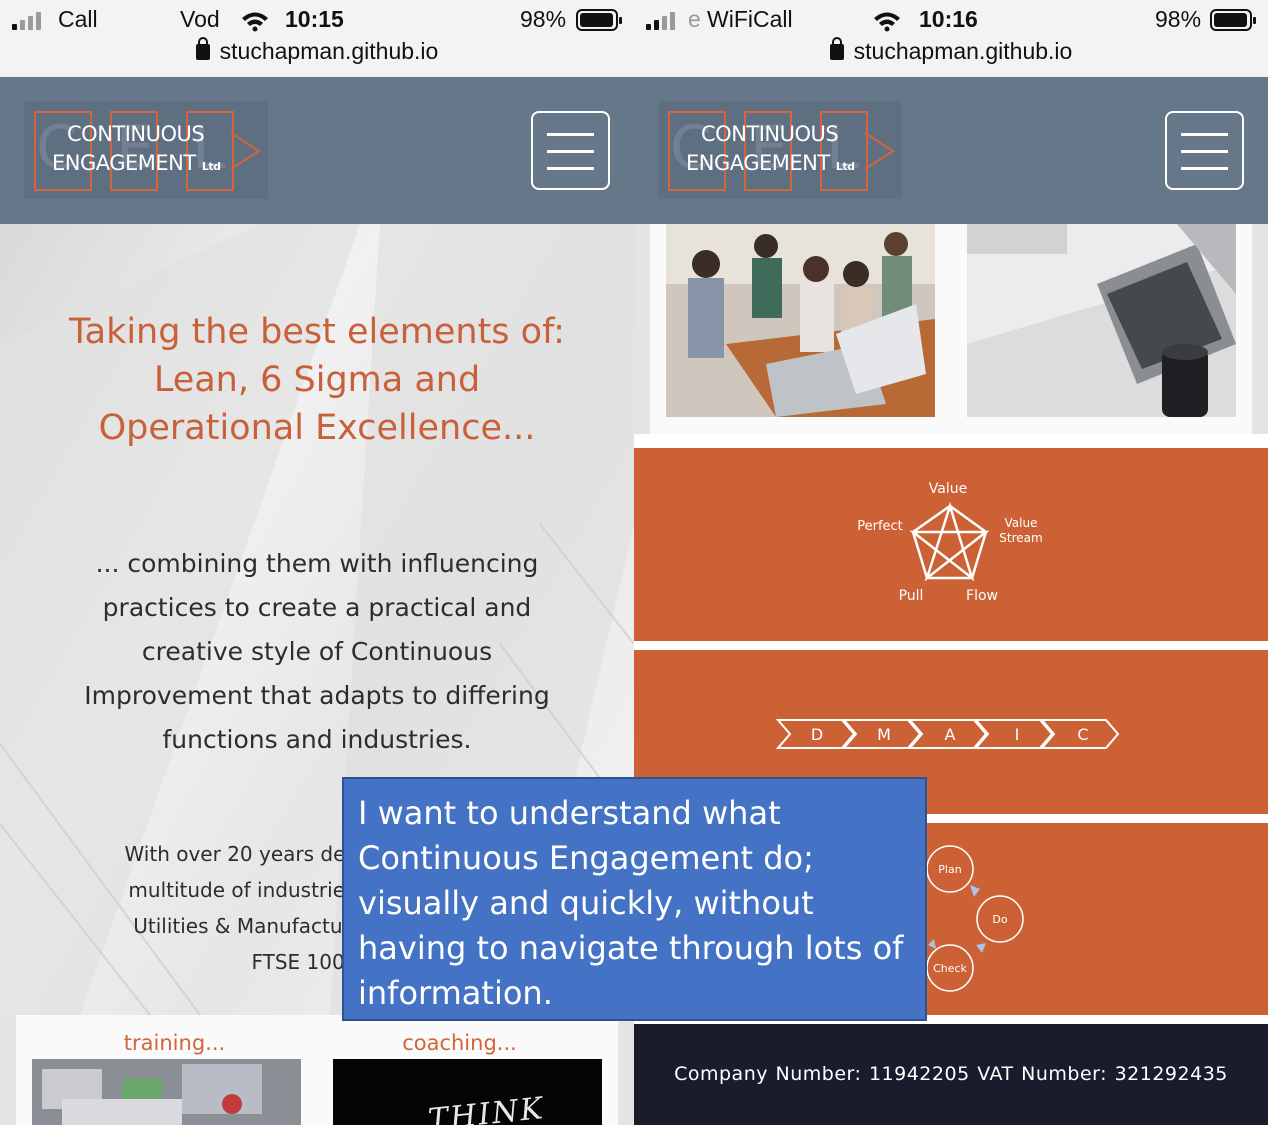  What do you see at coordinates (817, 734) in the screenshot?
I see `svg-text: D` at bounding box center [817, 734].